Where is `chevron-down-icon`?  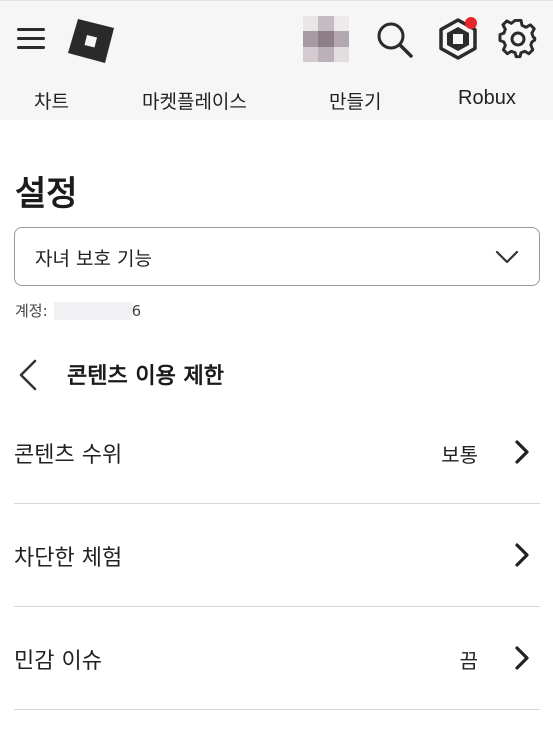
chevron-down-icon is located at coordinates (507, 257).